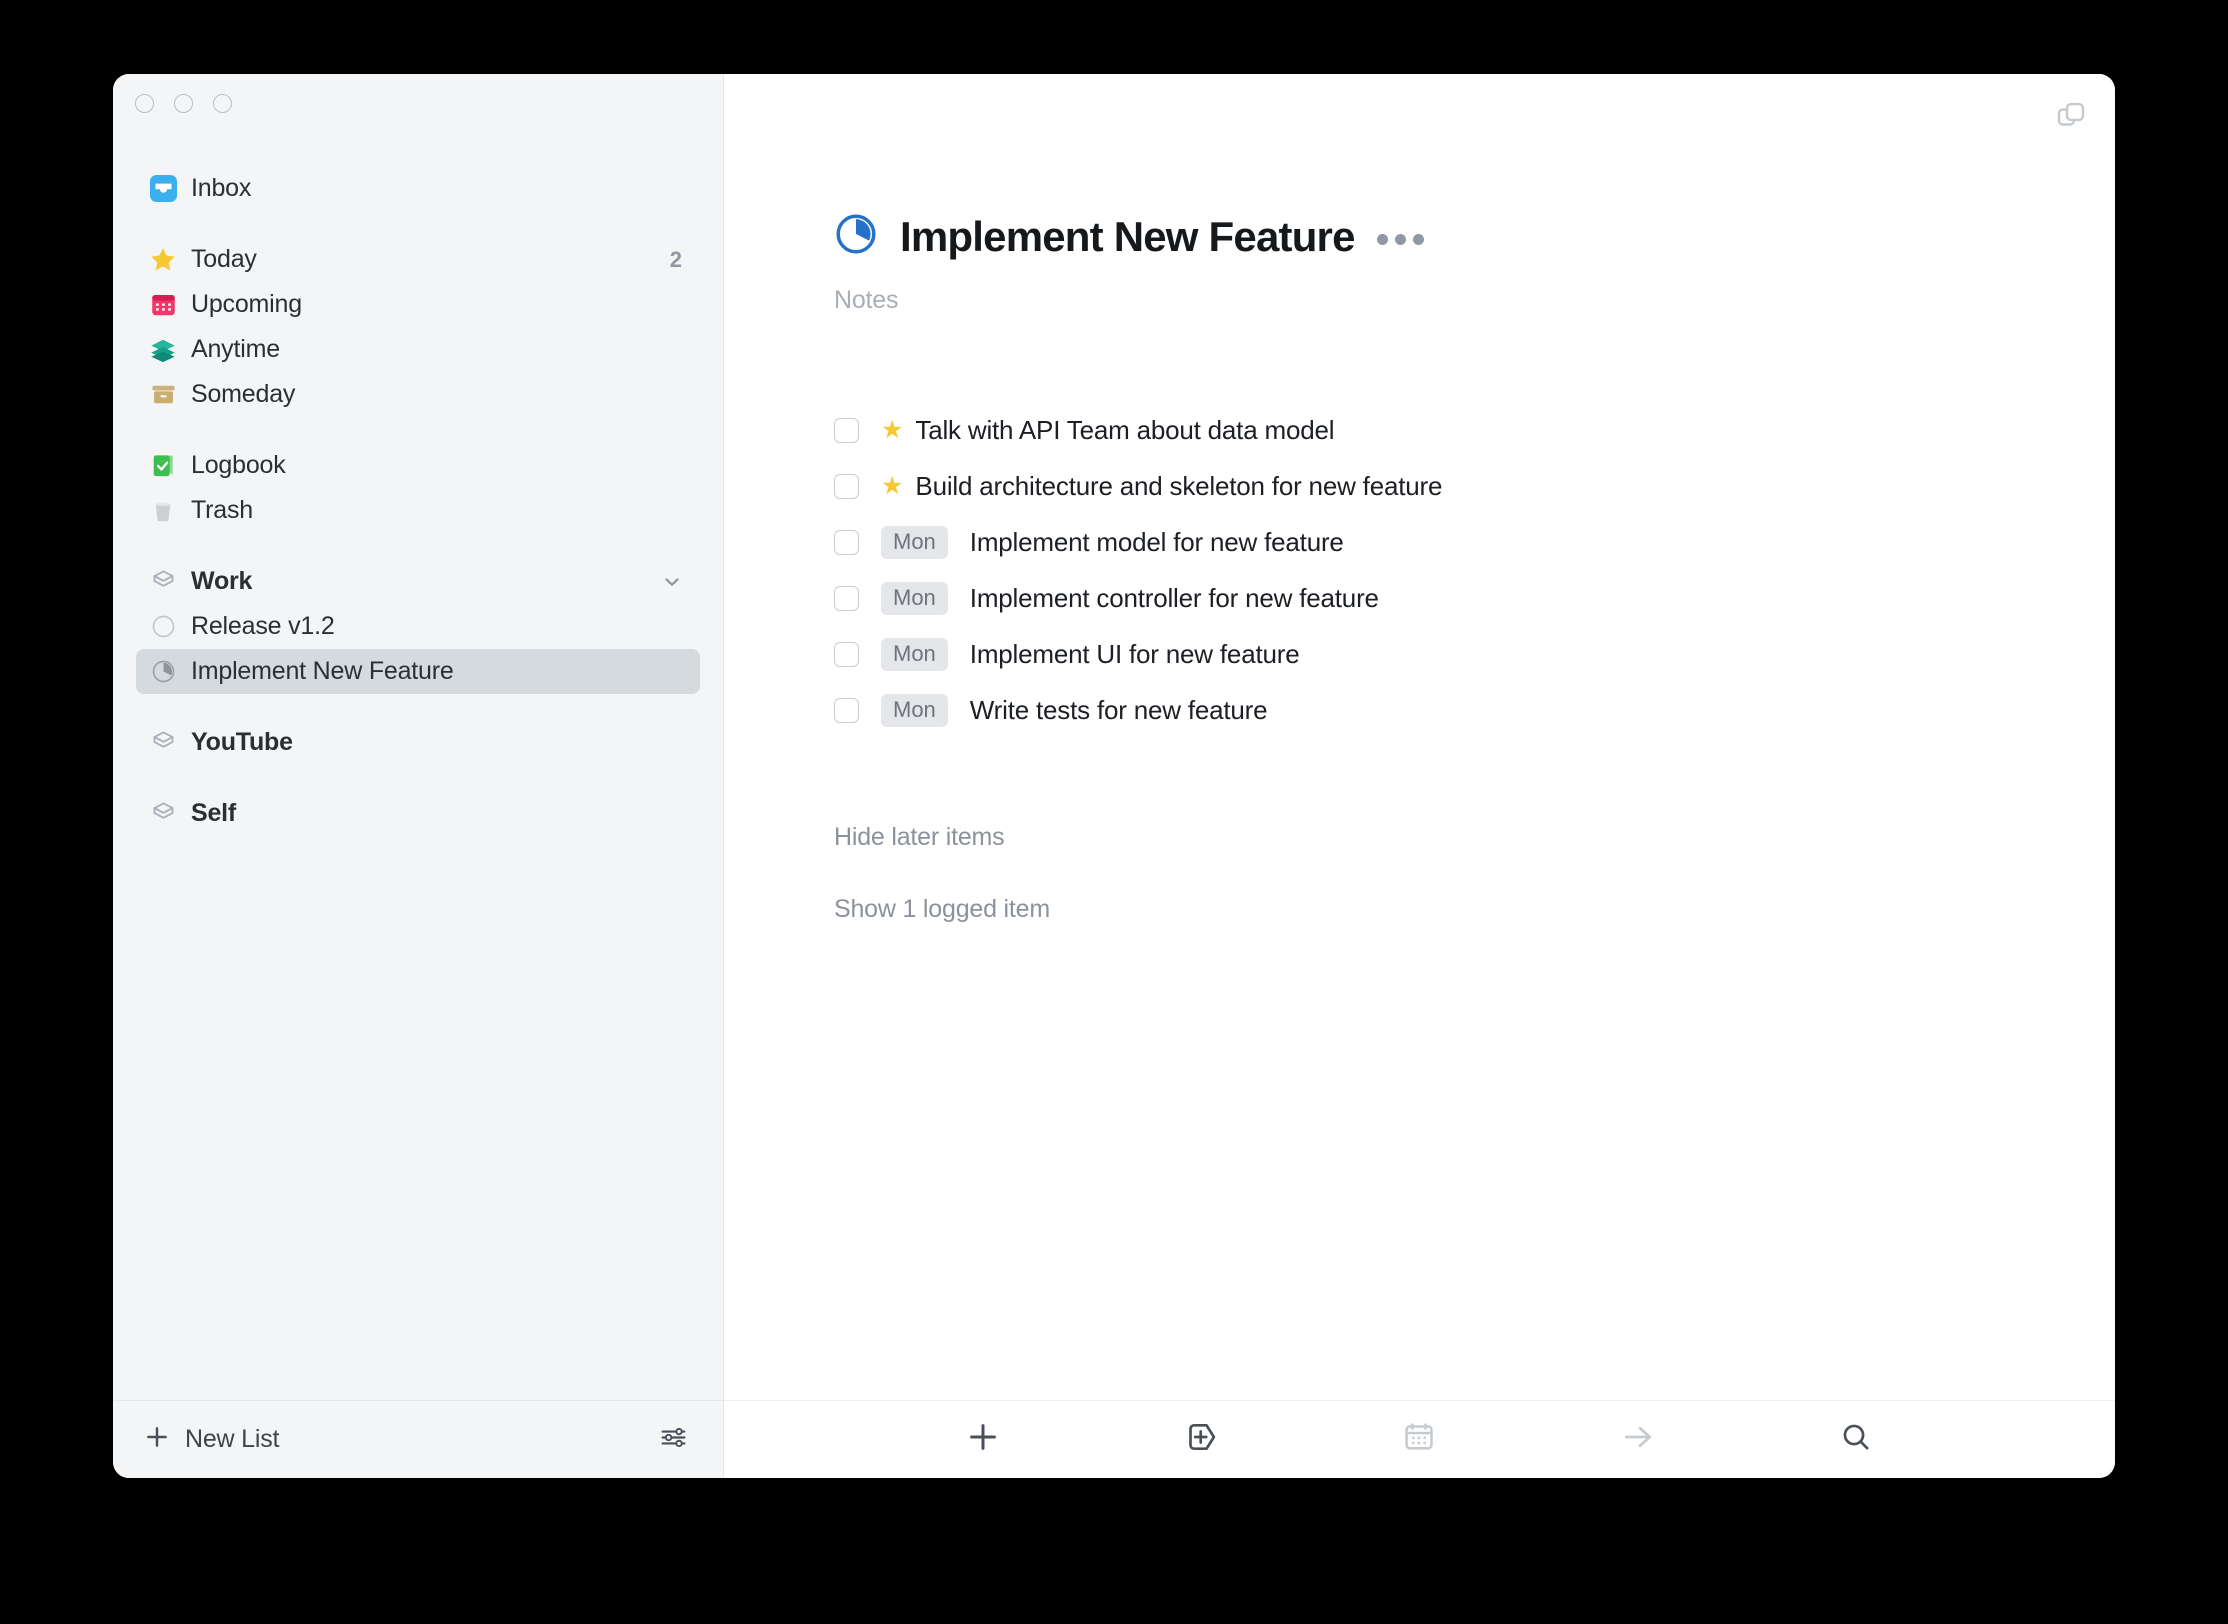  What do you see at coordinates (675, 259) in the screenshot?
I see `today-count-badge: 2` at bounding box center [675, 259].